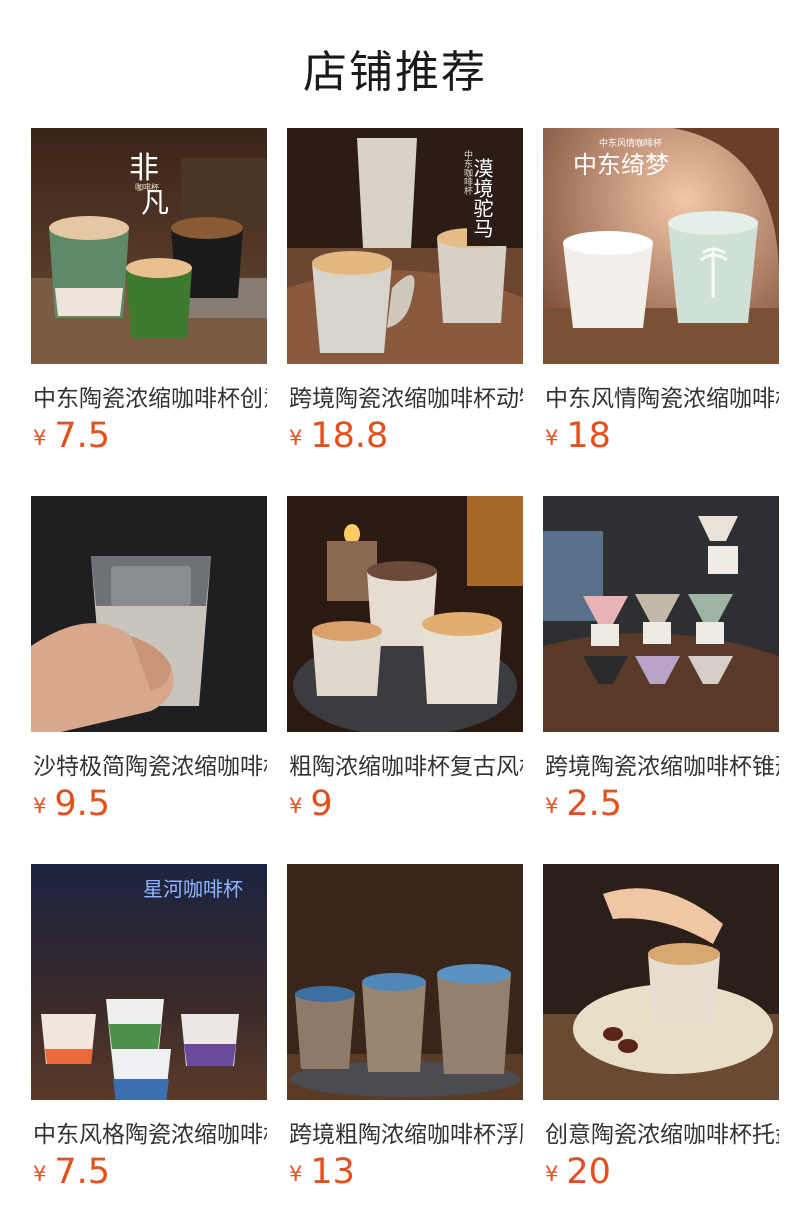 The height and width of the screenshot is (1232, 790). What do you see at coordinates (662, 396) in the screenshot?
I see `product-name: 中东风情陶瓷浓缩咖啡杯` at bounding box center [662, 396].